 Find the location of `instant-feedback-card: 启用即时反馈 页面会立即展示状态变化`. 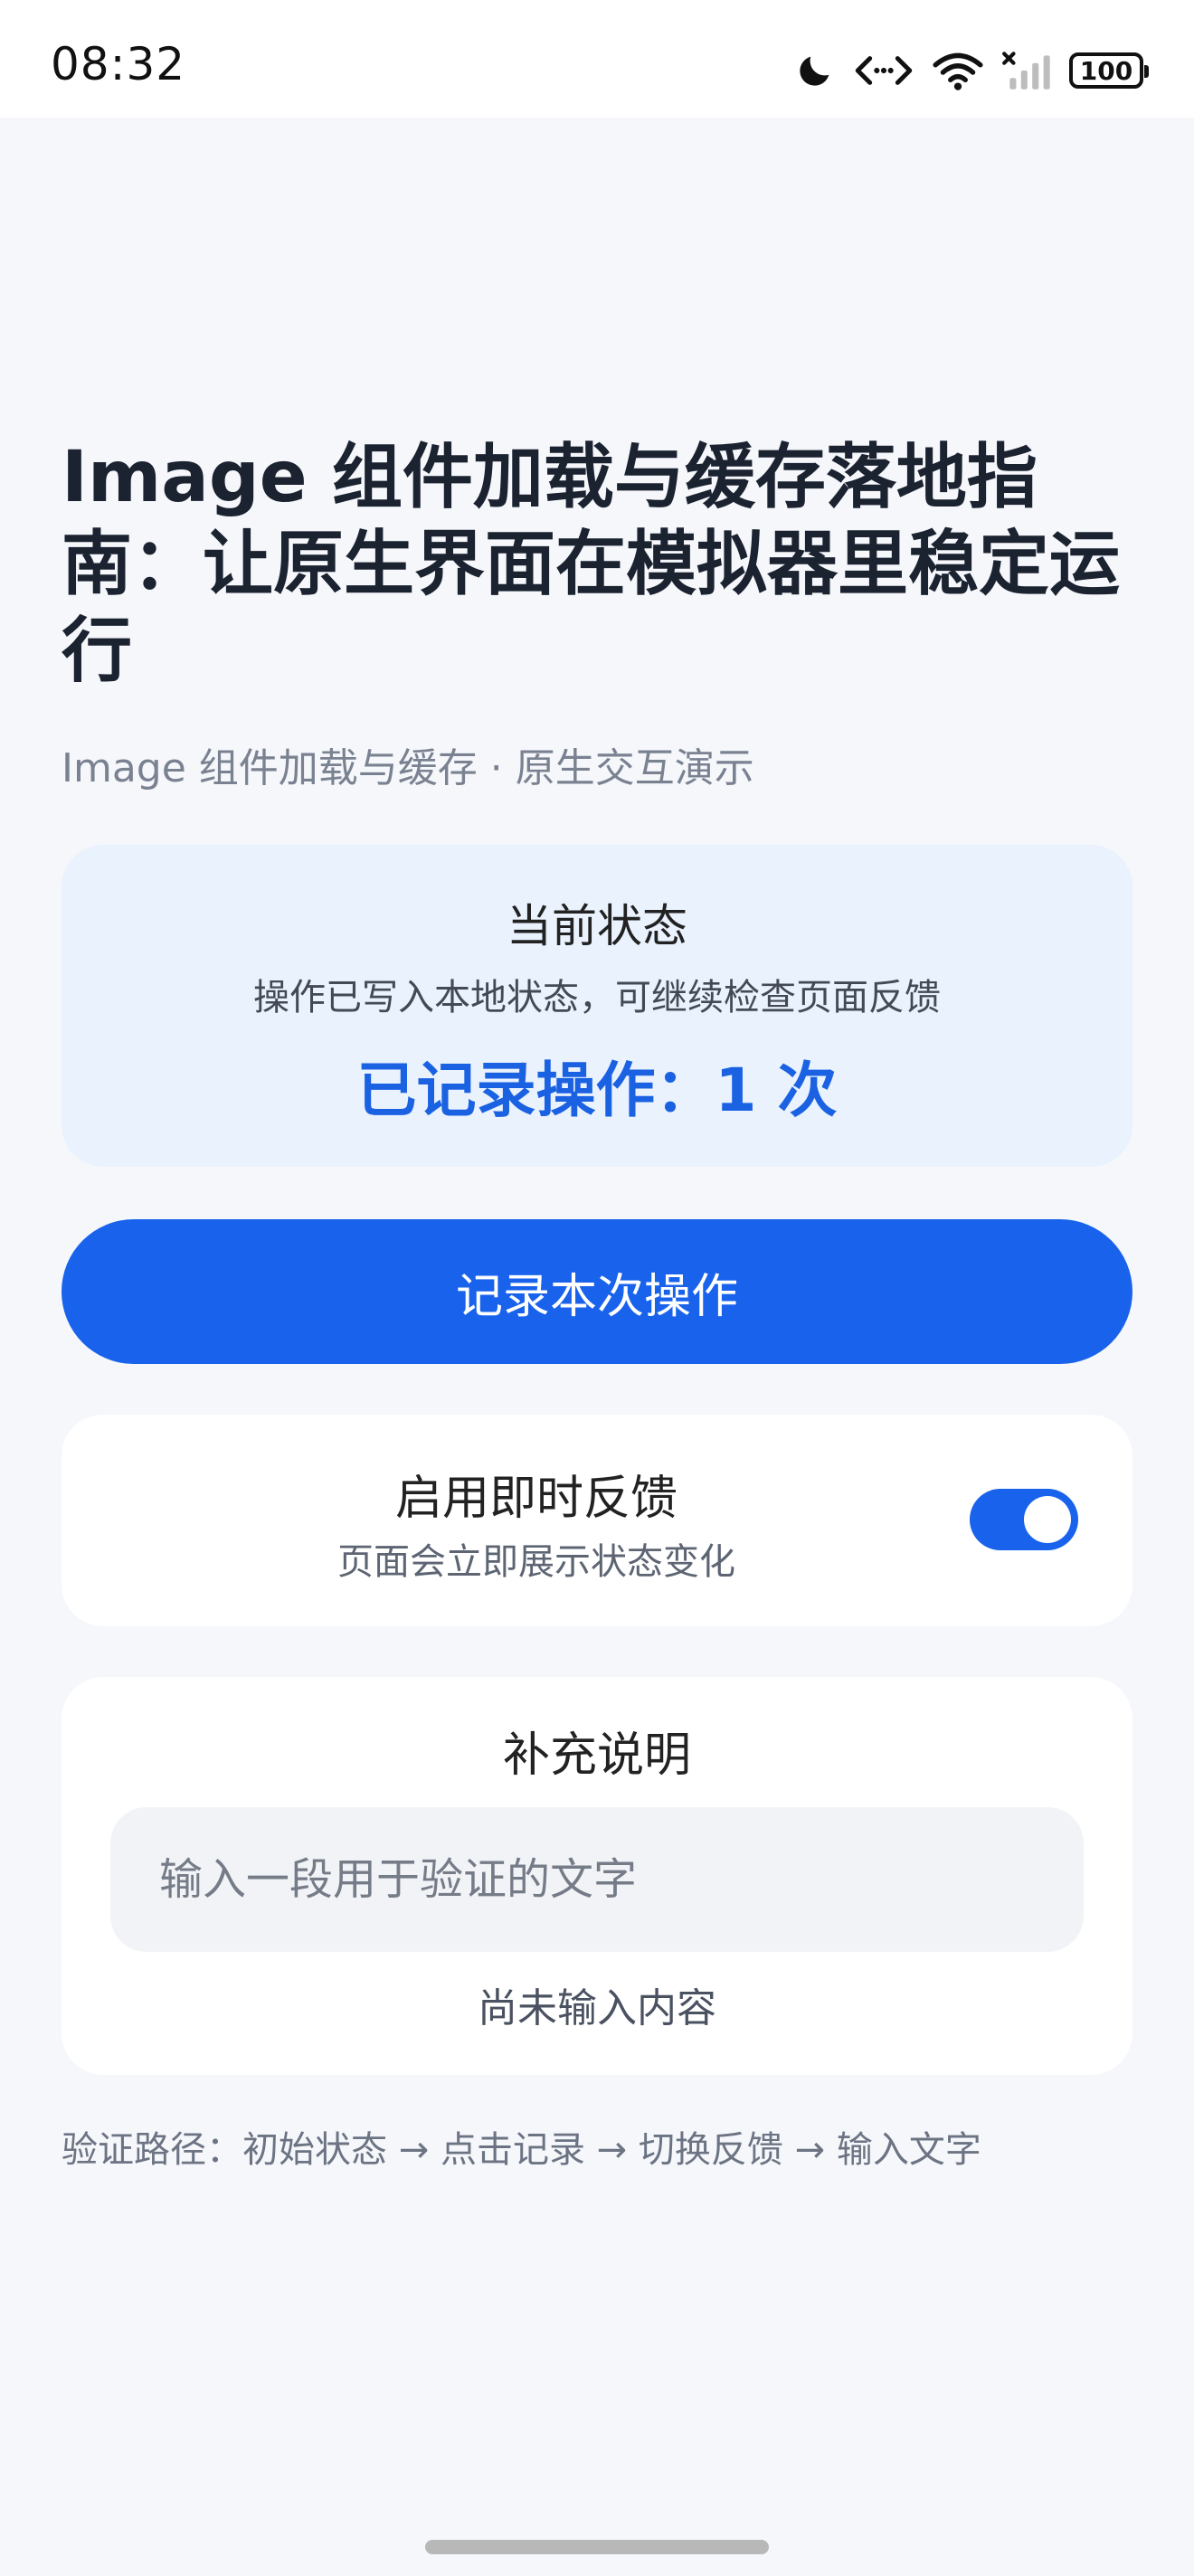

instant-feedback-card: 启用即时反馈 页面会立即展示状态变化 is located at coordinates (597, 1520).